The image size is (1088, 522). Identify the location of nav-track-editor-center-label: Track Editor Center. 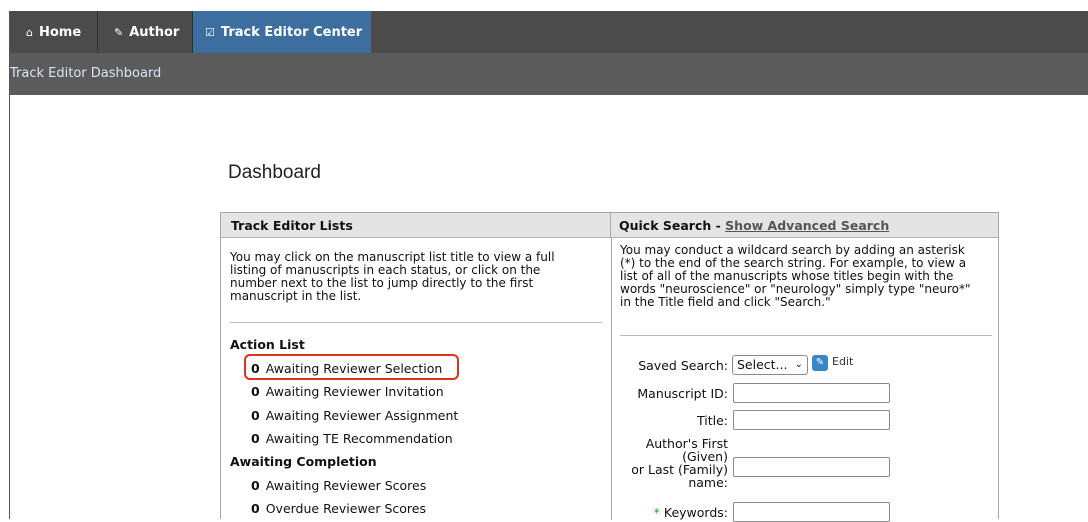
(291, 32).